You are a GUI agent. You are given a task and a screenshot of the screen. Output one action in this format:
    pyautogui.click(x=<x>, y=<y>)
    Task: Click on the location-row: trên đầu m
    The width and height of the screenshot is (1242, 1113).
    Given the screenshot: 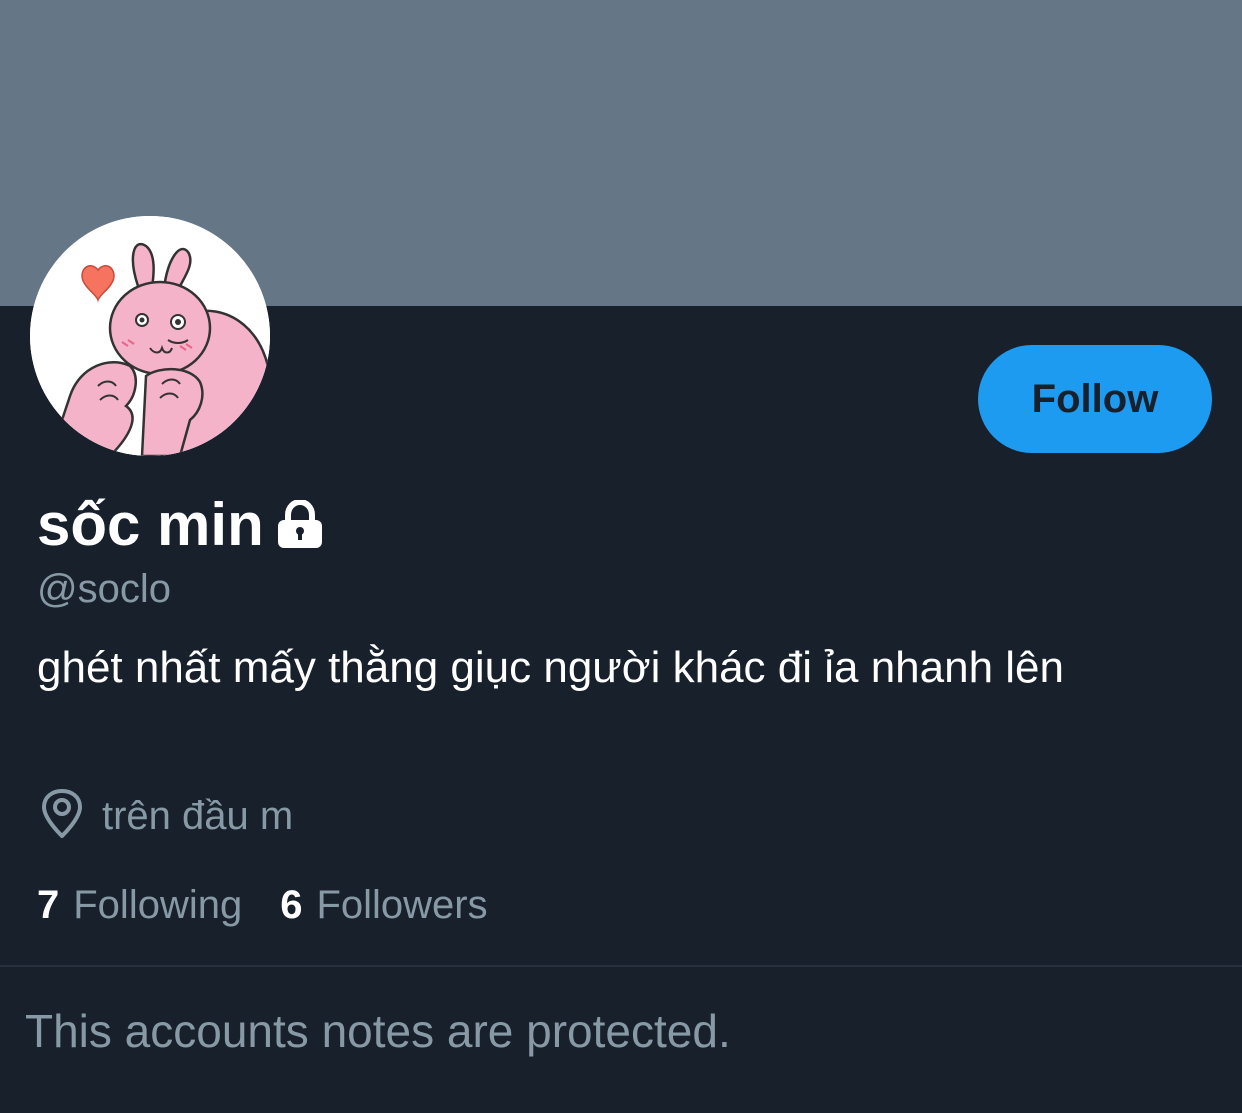 What is the action you would take?
    pyautogui.click(x=167, y=816)
    